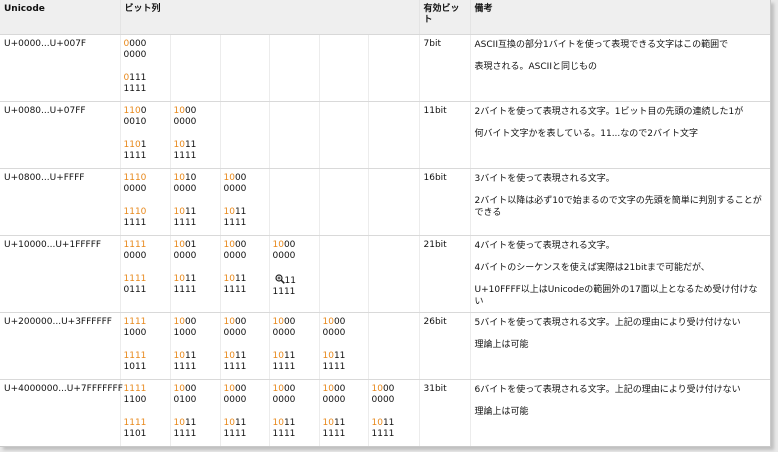  I want to click on byte-cell: 1010 0000 1011 1111, so click(195, 202).